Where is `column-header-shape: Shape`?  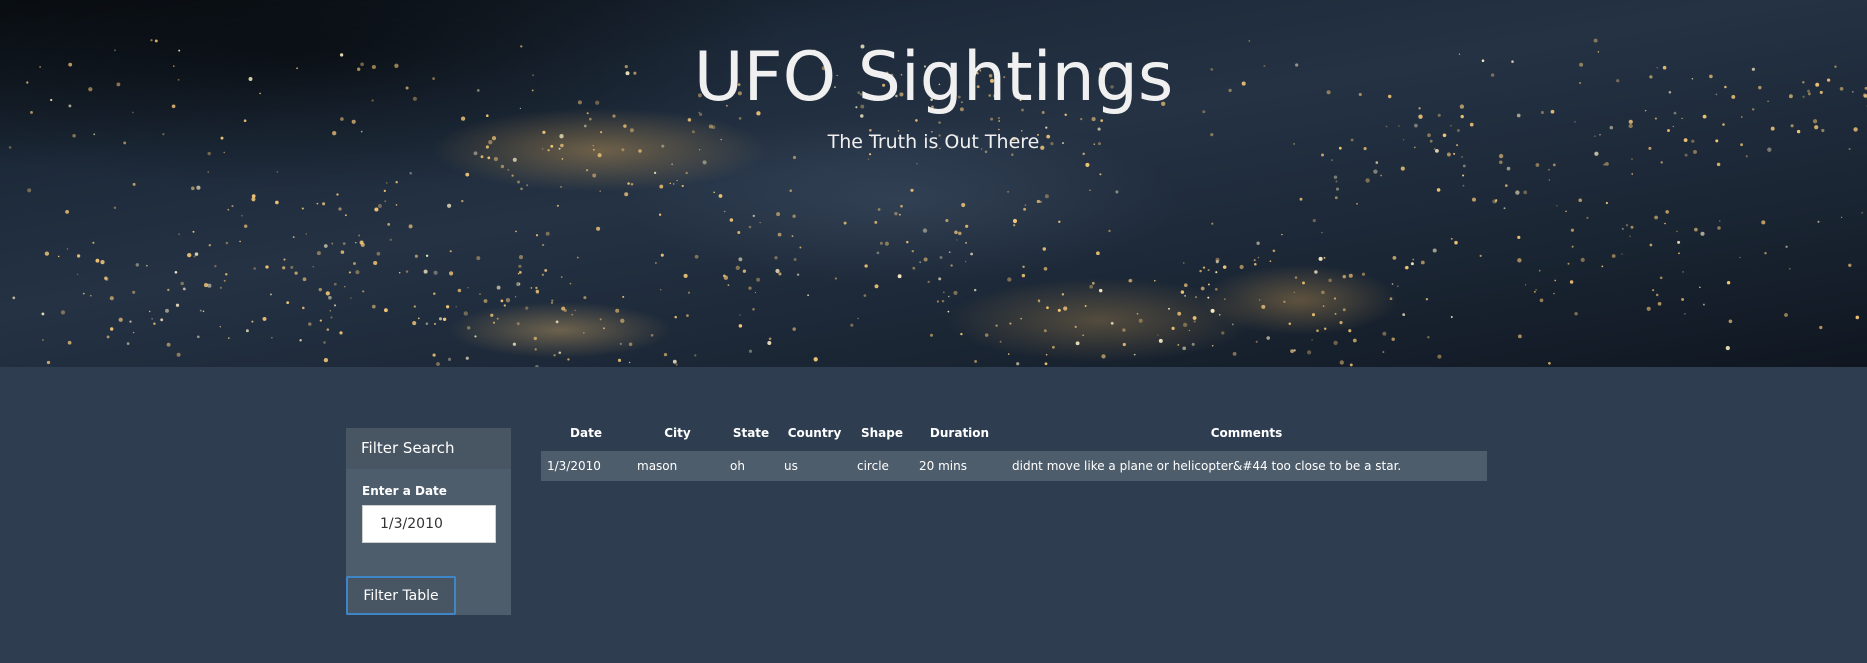 column-header-shape: Shape is located at coordinates (881, 433).